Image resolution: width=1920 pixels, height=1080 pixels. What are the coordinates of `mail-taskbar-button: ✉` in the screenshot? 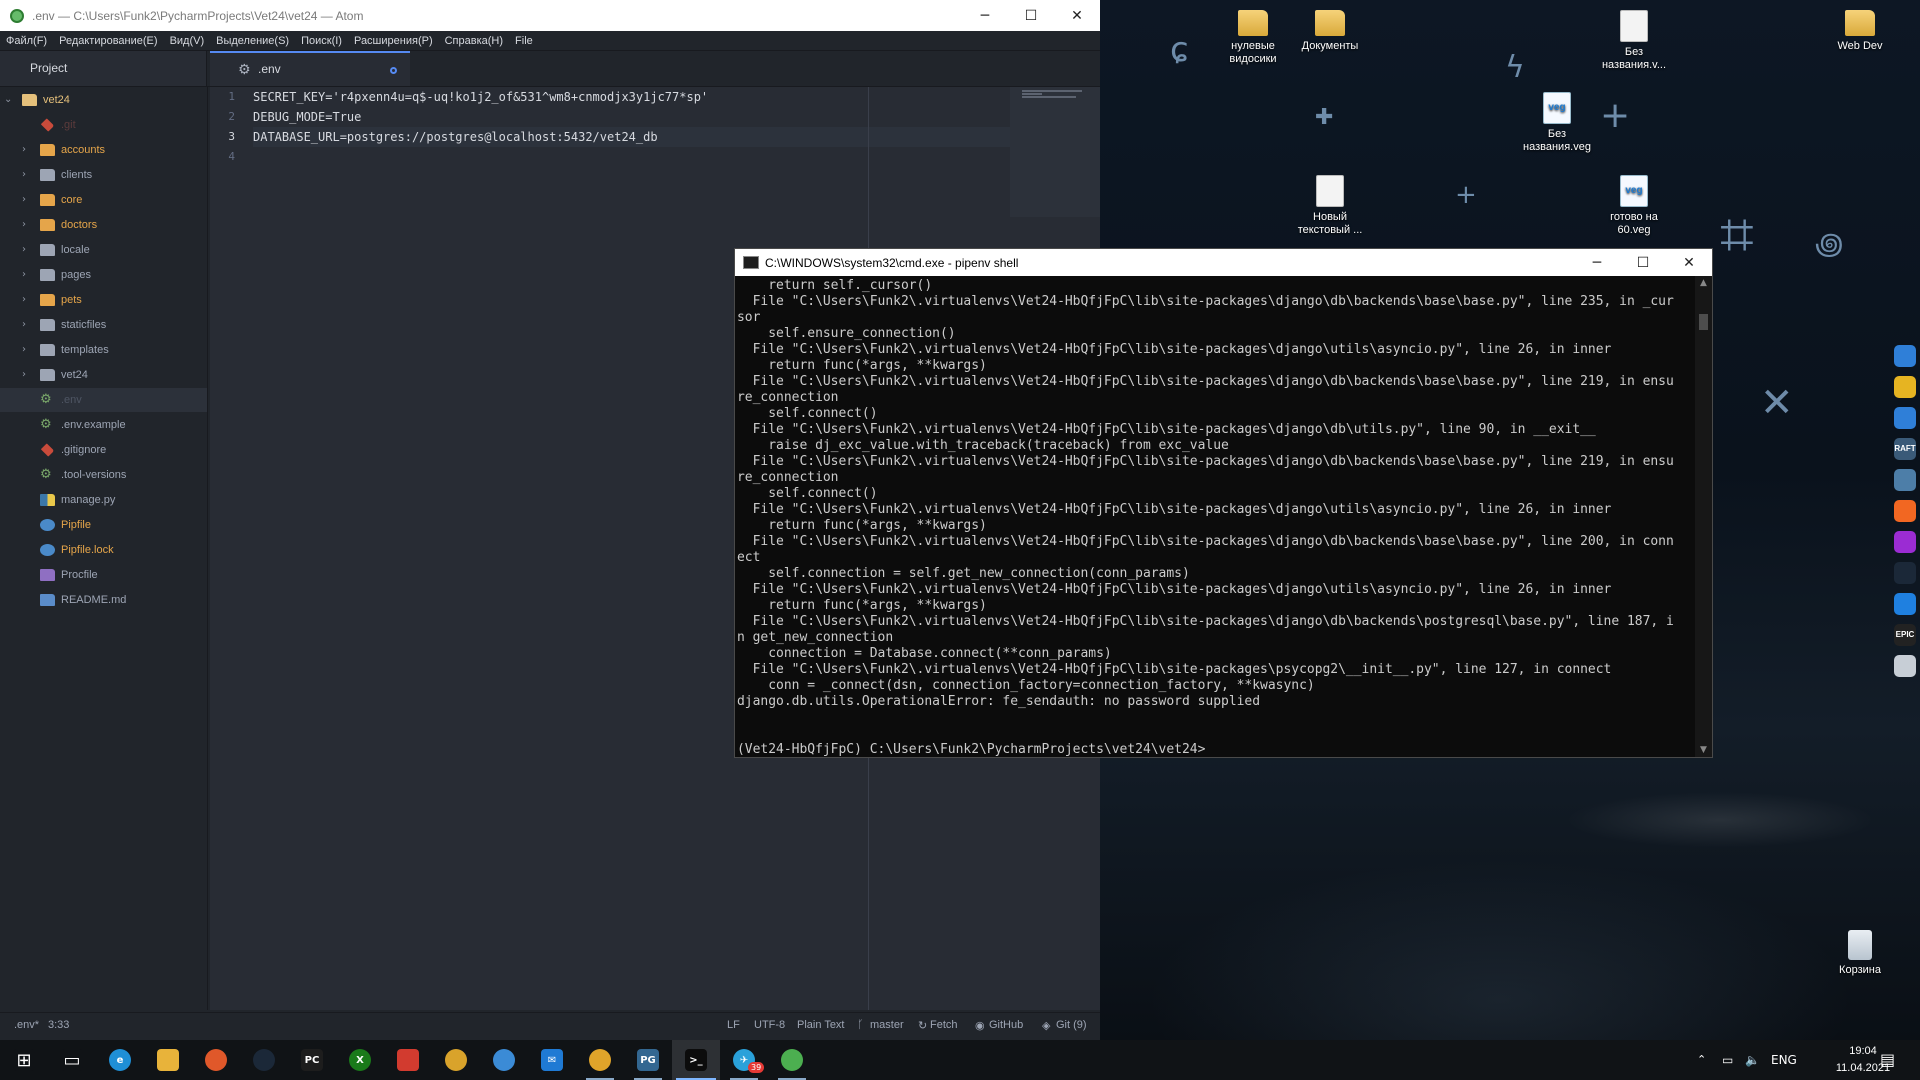 It's located at (552, 1060).